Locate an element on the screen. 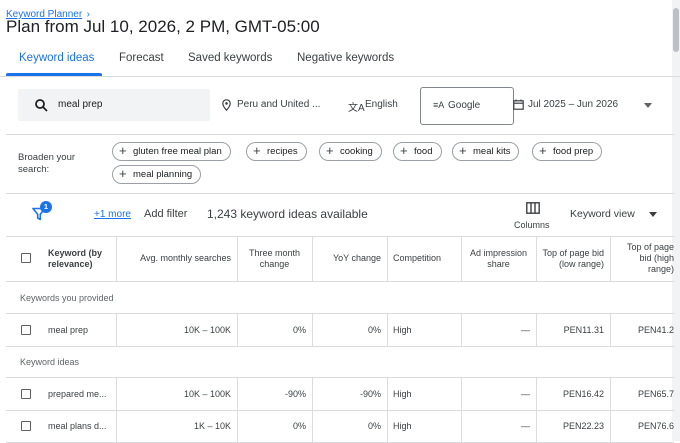 This screenshot has width=680, height=443. search-input: meal prep is located at coordinates (80, 104).